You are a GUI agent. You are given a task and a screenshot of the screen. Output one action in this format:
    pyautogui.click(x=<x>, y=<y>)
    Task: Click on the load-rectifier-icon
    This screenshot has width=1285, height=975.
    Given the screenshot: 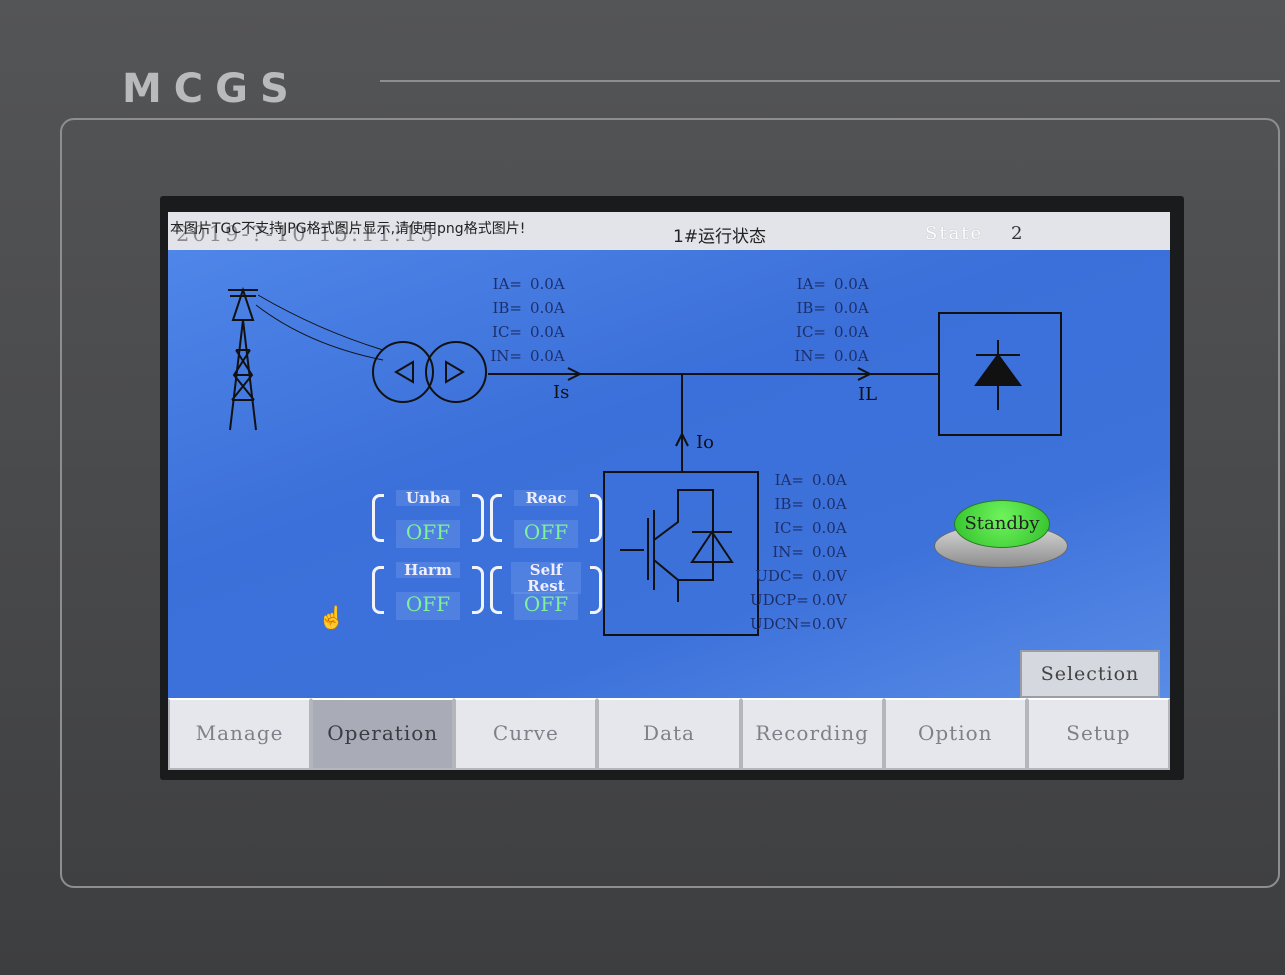 What is the action you would take?
    pyautogui.click(x=1000, y=374)
    